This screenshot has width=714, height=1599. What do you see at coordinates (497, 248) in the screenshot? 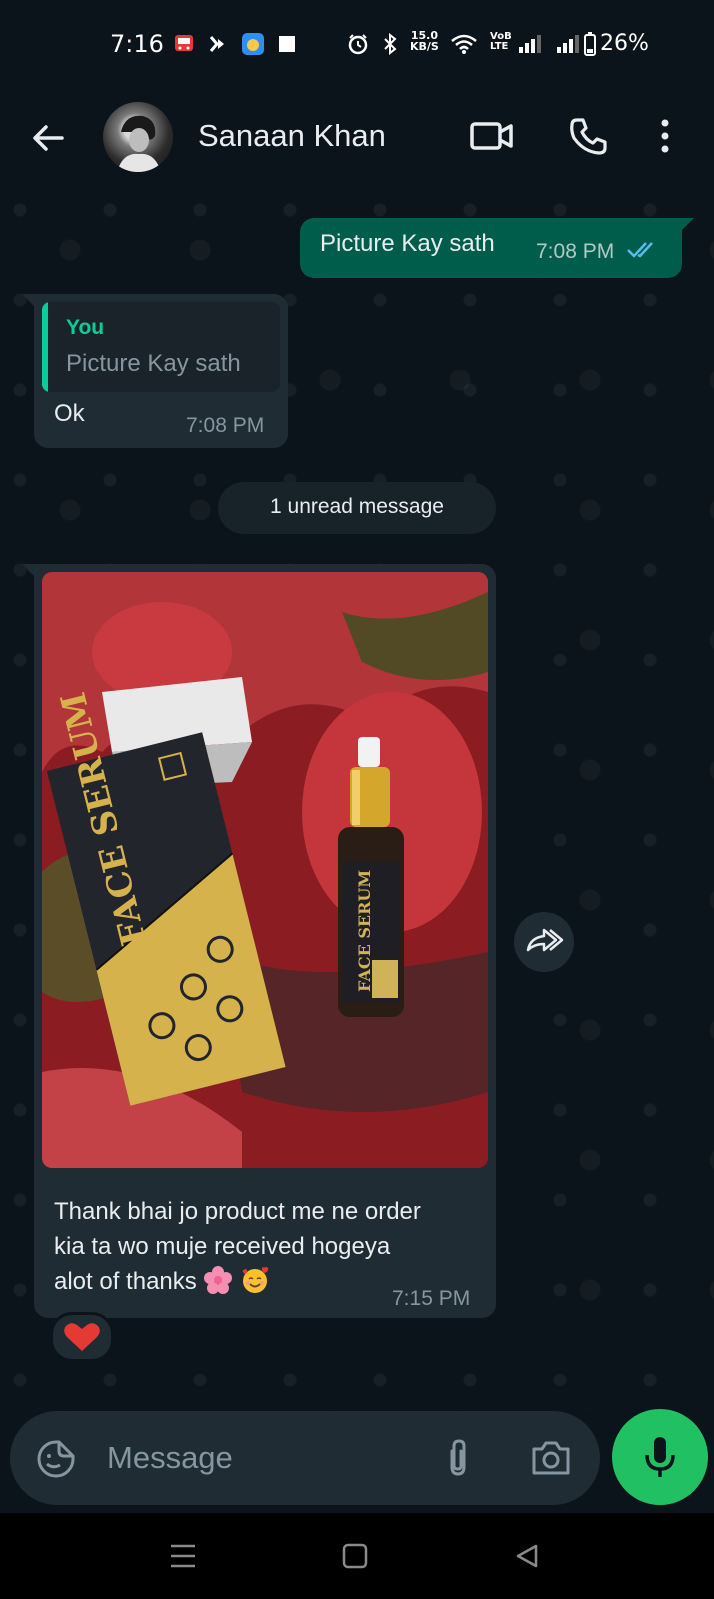
I see `outgoing-message: Picture Kay sath 7:08 PM` at bounding box center [497, 248].